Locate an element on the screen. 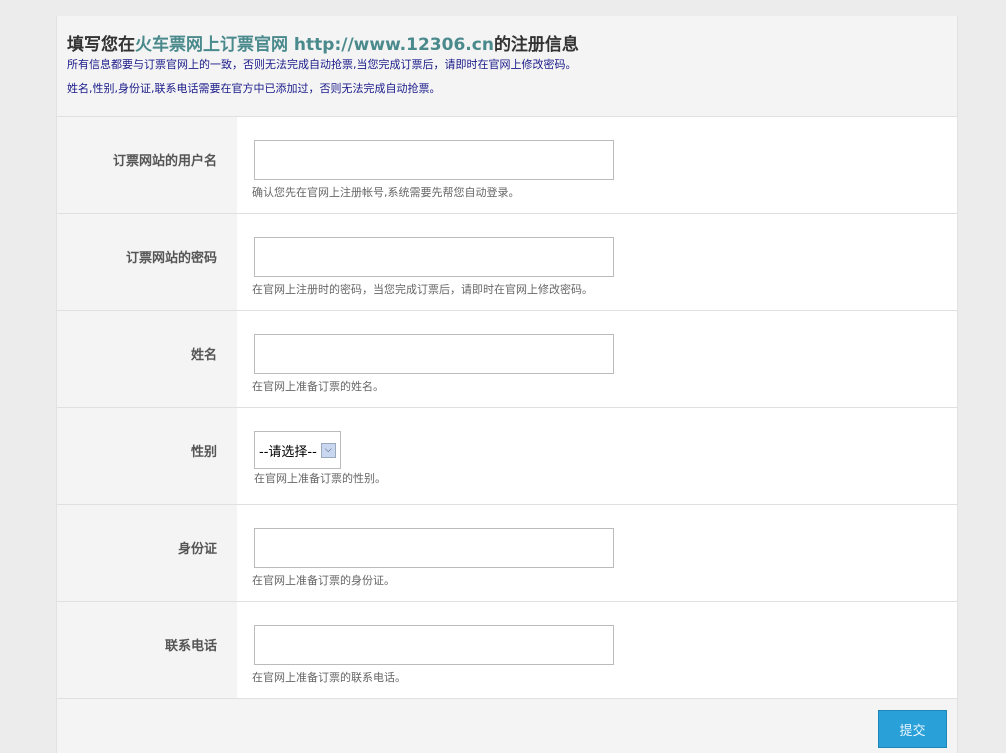 This screenshot has width=1006, height=753. title-prefix: 填写您在 is located at coordinates (101, 45).